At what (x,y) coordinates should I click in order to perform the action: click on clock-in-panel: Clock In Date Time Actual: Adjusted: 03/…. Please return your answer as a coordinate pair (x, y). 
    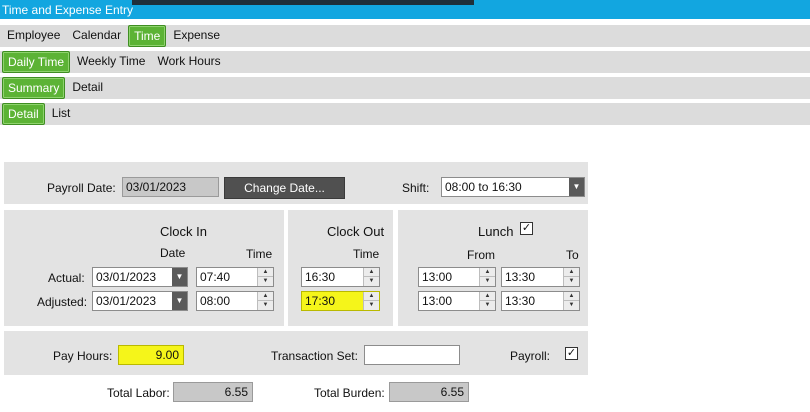
    Looking at the image, I should click on (144, 268).